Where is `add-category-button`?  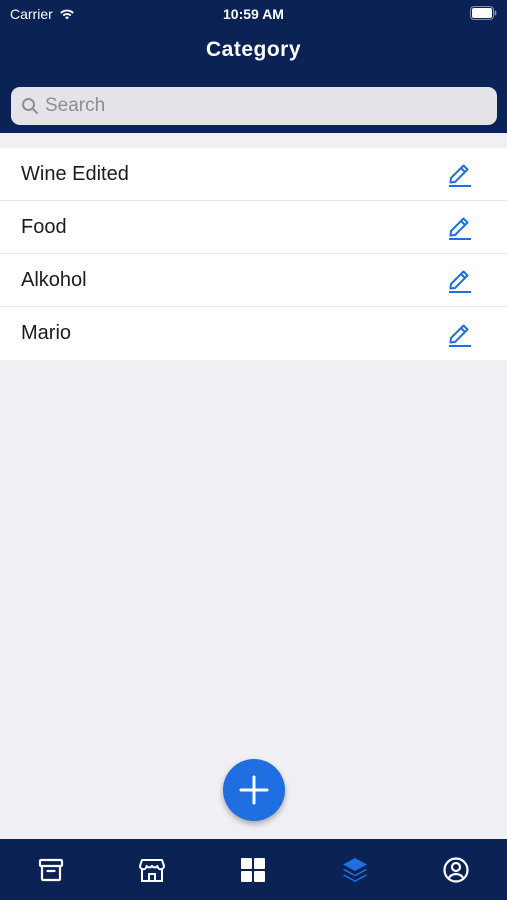 add-category-button is located at coordinates (254, 790).